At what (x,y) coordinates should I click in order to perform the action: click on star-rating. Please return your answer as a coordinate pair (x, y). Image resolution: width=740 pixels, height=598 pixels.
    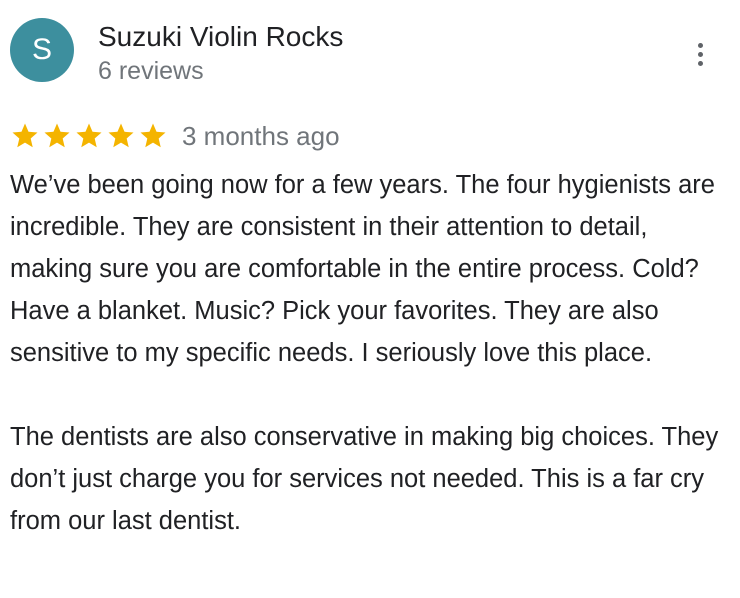
    Looking at the image, I should click on (89, 136).